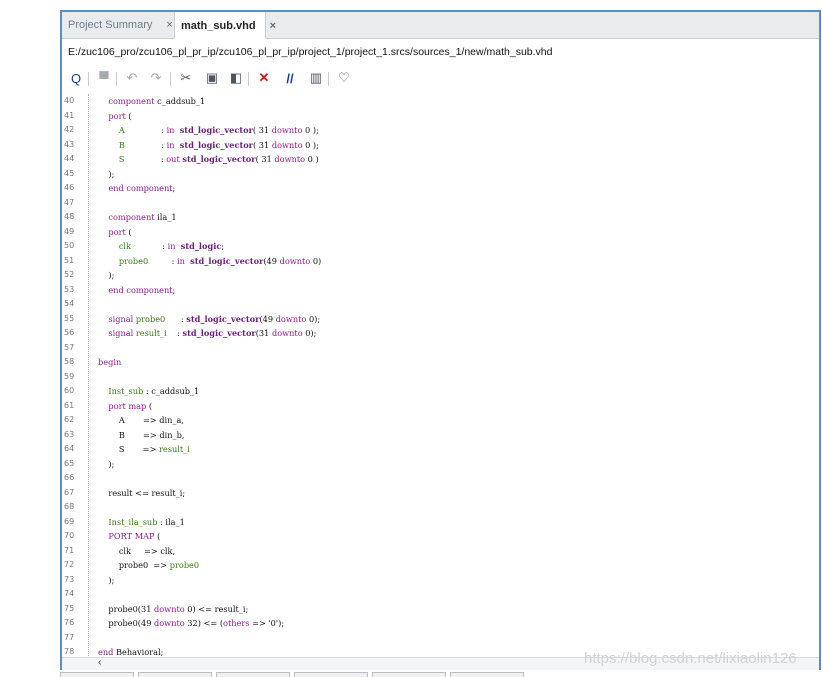  Describe the element at coordinates (131, 651) in the screenshot. I see `code-text: end Behavioral;` at that location.